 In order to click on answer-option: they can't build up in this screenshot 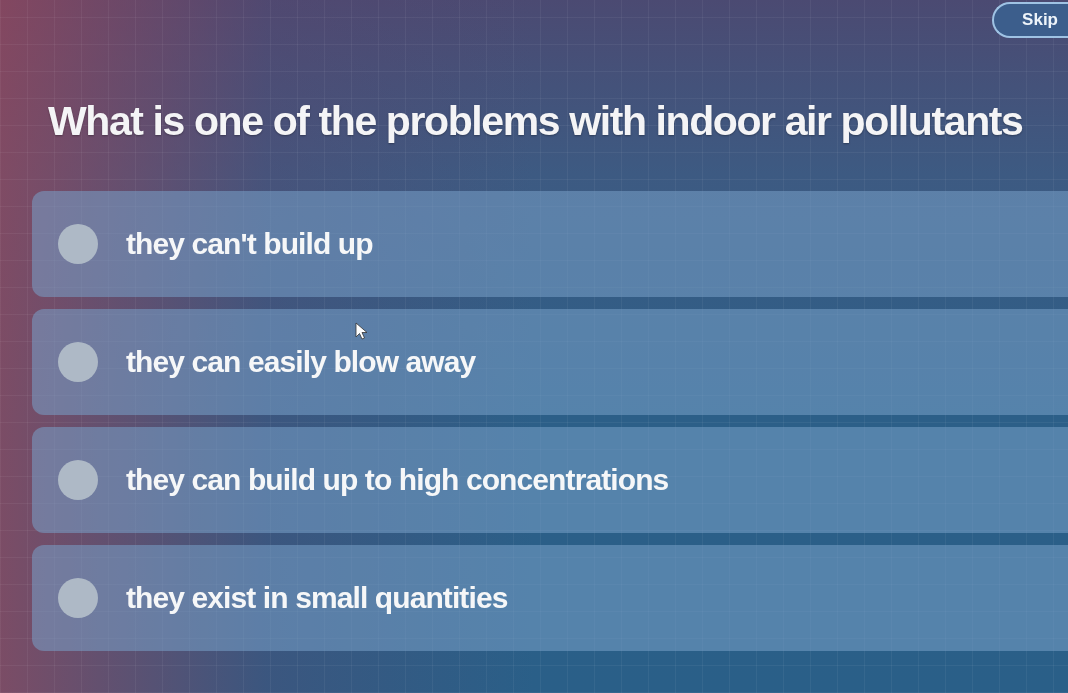, I will do `click(550, 244)`.